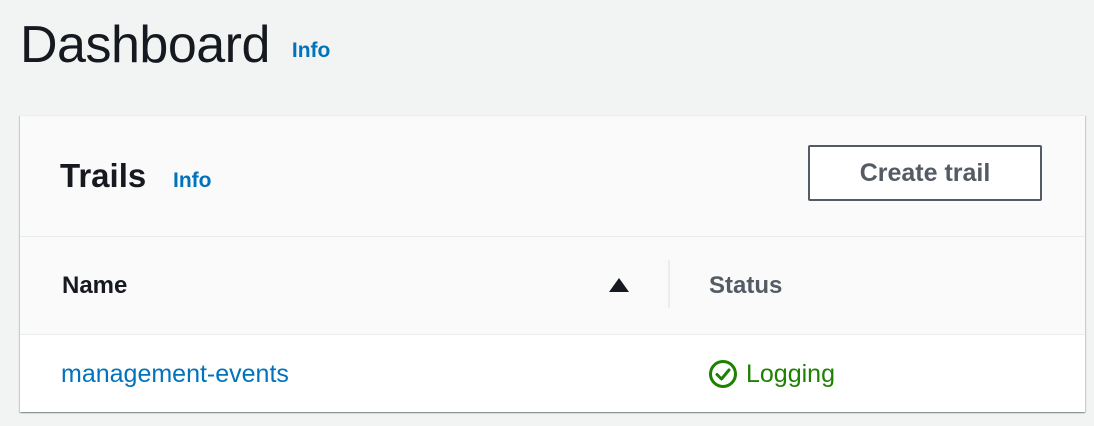 This screenshot has width=1094, height=426. Describe the element at coordinates (103, 175) in the screenshot. I see `trails-title: Trails` at that location.